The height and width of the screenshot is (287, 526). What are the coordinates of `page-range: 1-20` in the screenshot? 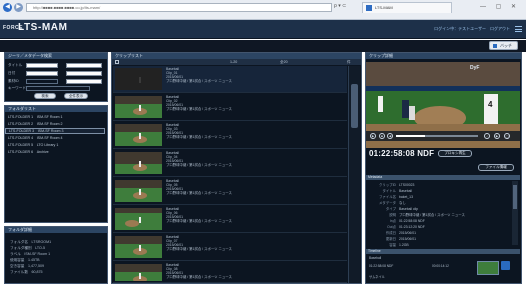 It's located at (234, 62).